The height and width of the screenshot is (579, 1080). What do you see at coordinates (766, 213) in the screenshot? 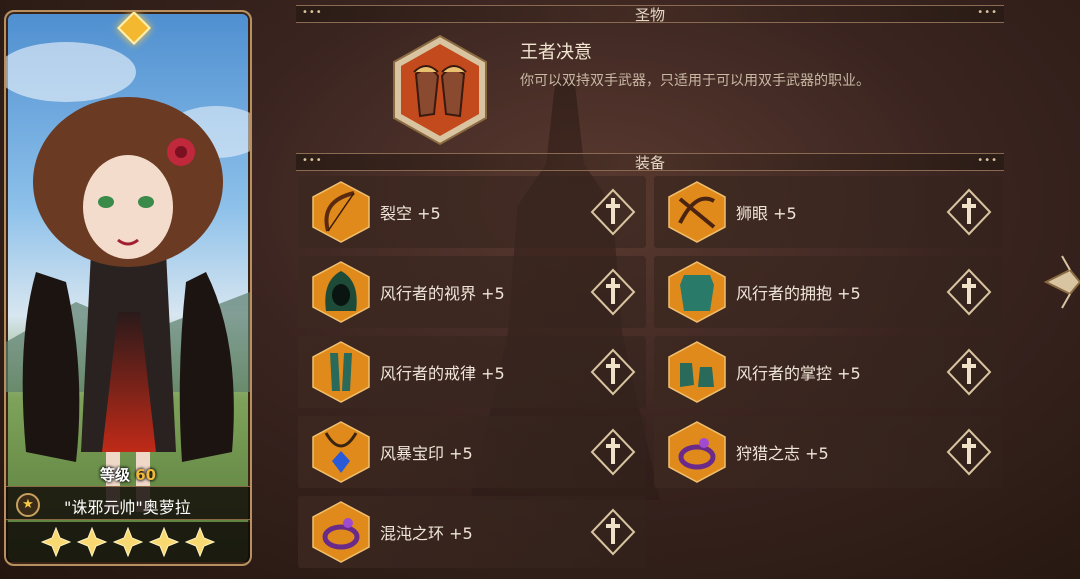
I see `equipment-name: 狮眼 +5` at bounding box center [766, 213].